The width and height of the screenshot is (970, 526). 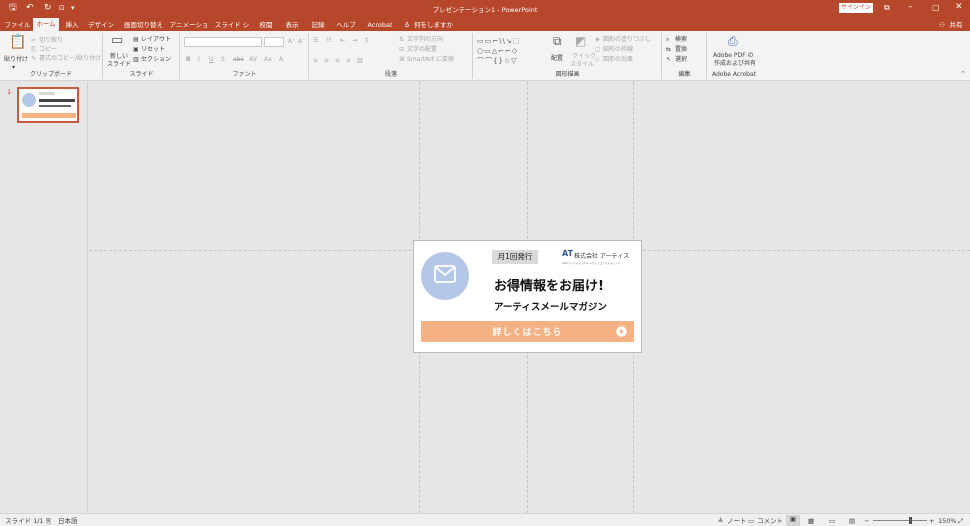 I want to click on format-painter-button: 書式のコピー/貼り付け, so click(x=70, y=59).